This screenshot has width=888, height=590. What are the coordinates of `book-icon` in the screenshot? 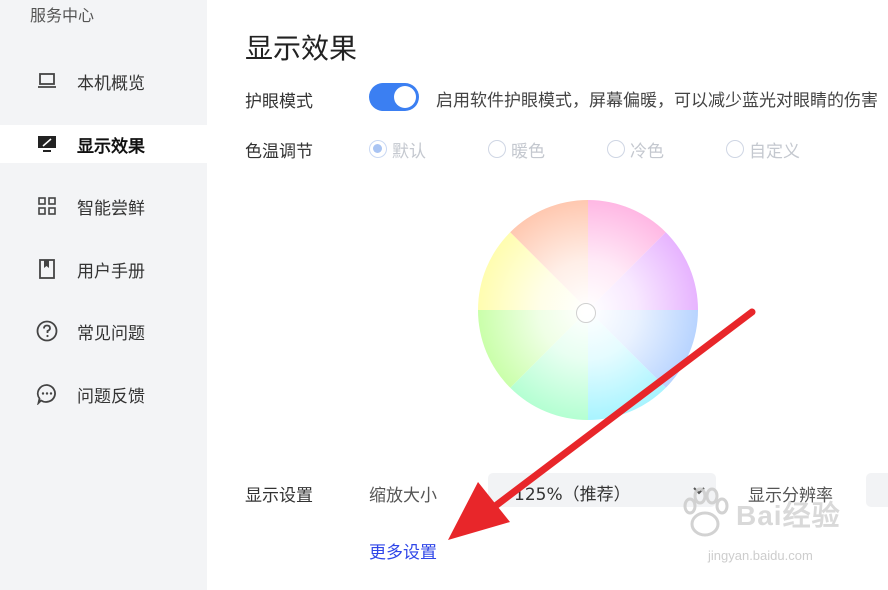 It's located at (47, 269).